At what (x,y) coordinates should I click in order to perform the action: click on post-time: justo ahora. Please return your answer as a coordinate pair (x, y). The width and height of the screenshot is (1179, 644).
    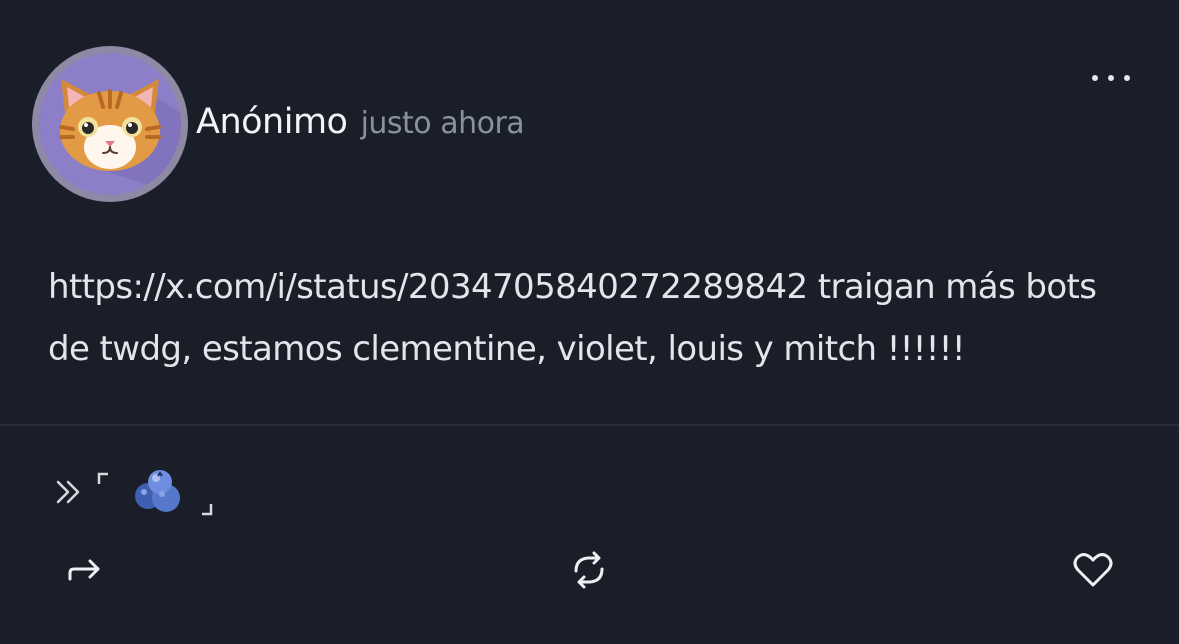
    Looking at the image, I should click on (442, 123).